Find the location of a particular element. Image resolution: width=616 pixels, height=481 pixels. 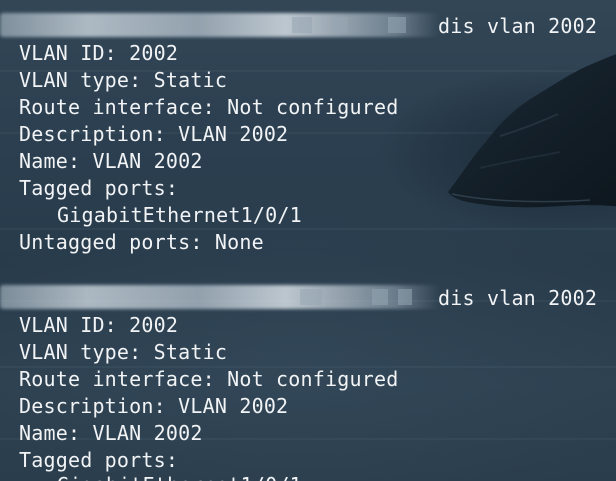

untagged-ports-line: Untagged ports: None is located at coordinates (141, 242).